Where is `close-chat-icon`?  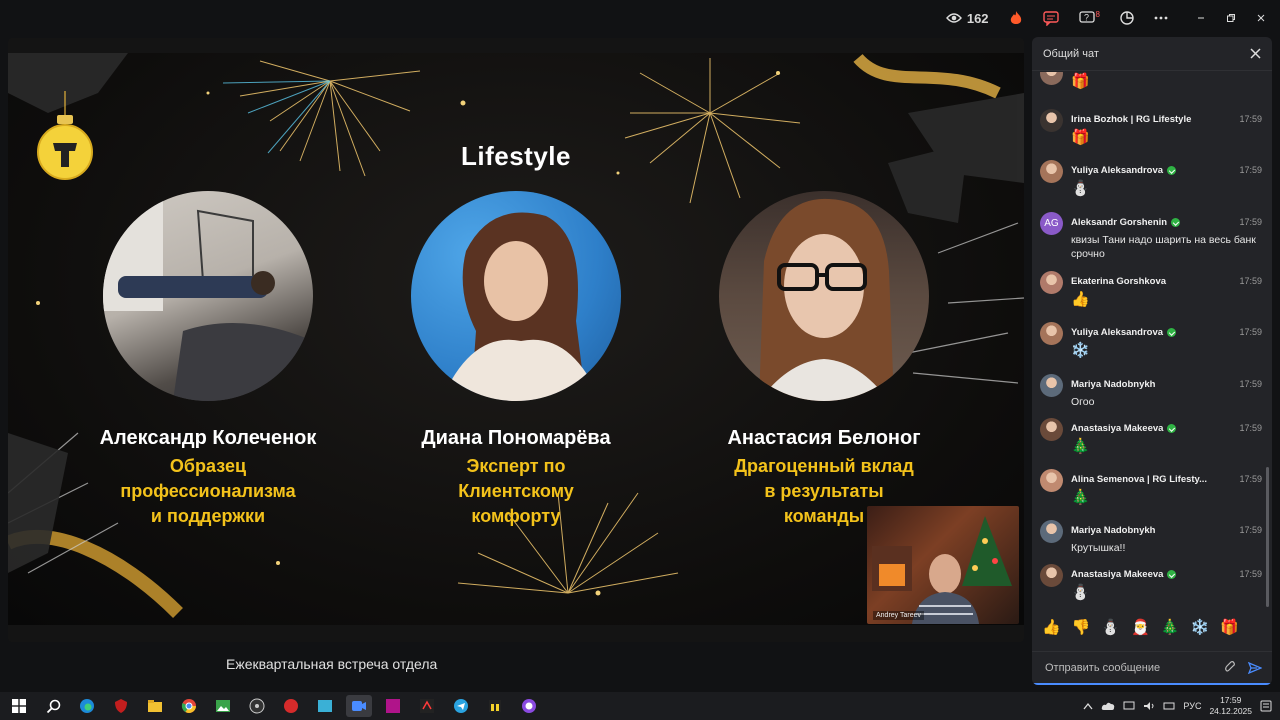 close-chat-icon is located at coordinates (1255, 53).